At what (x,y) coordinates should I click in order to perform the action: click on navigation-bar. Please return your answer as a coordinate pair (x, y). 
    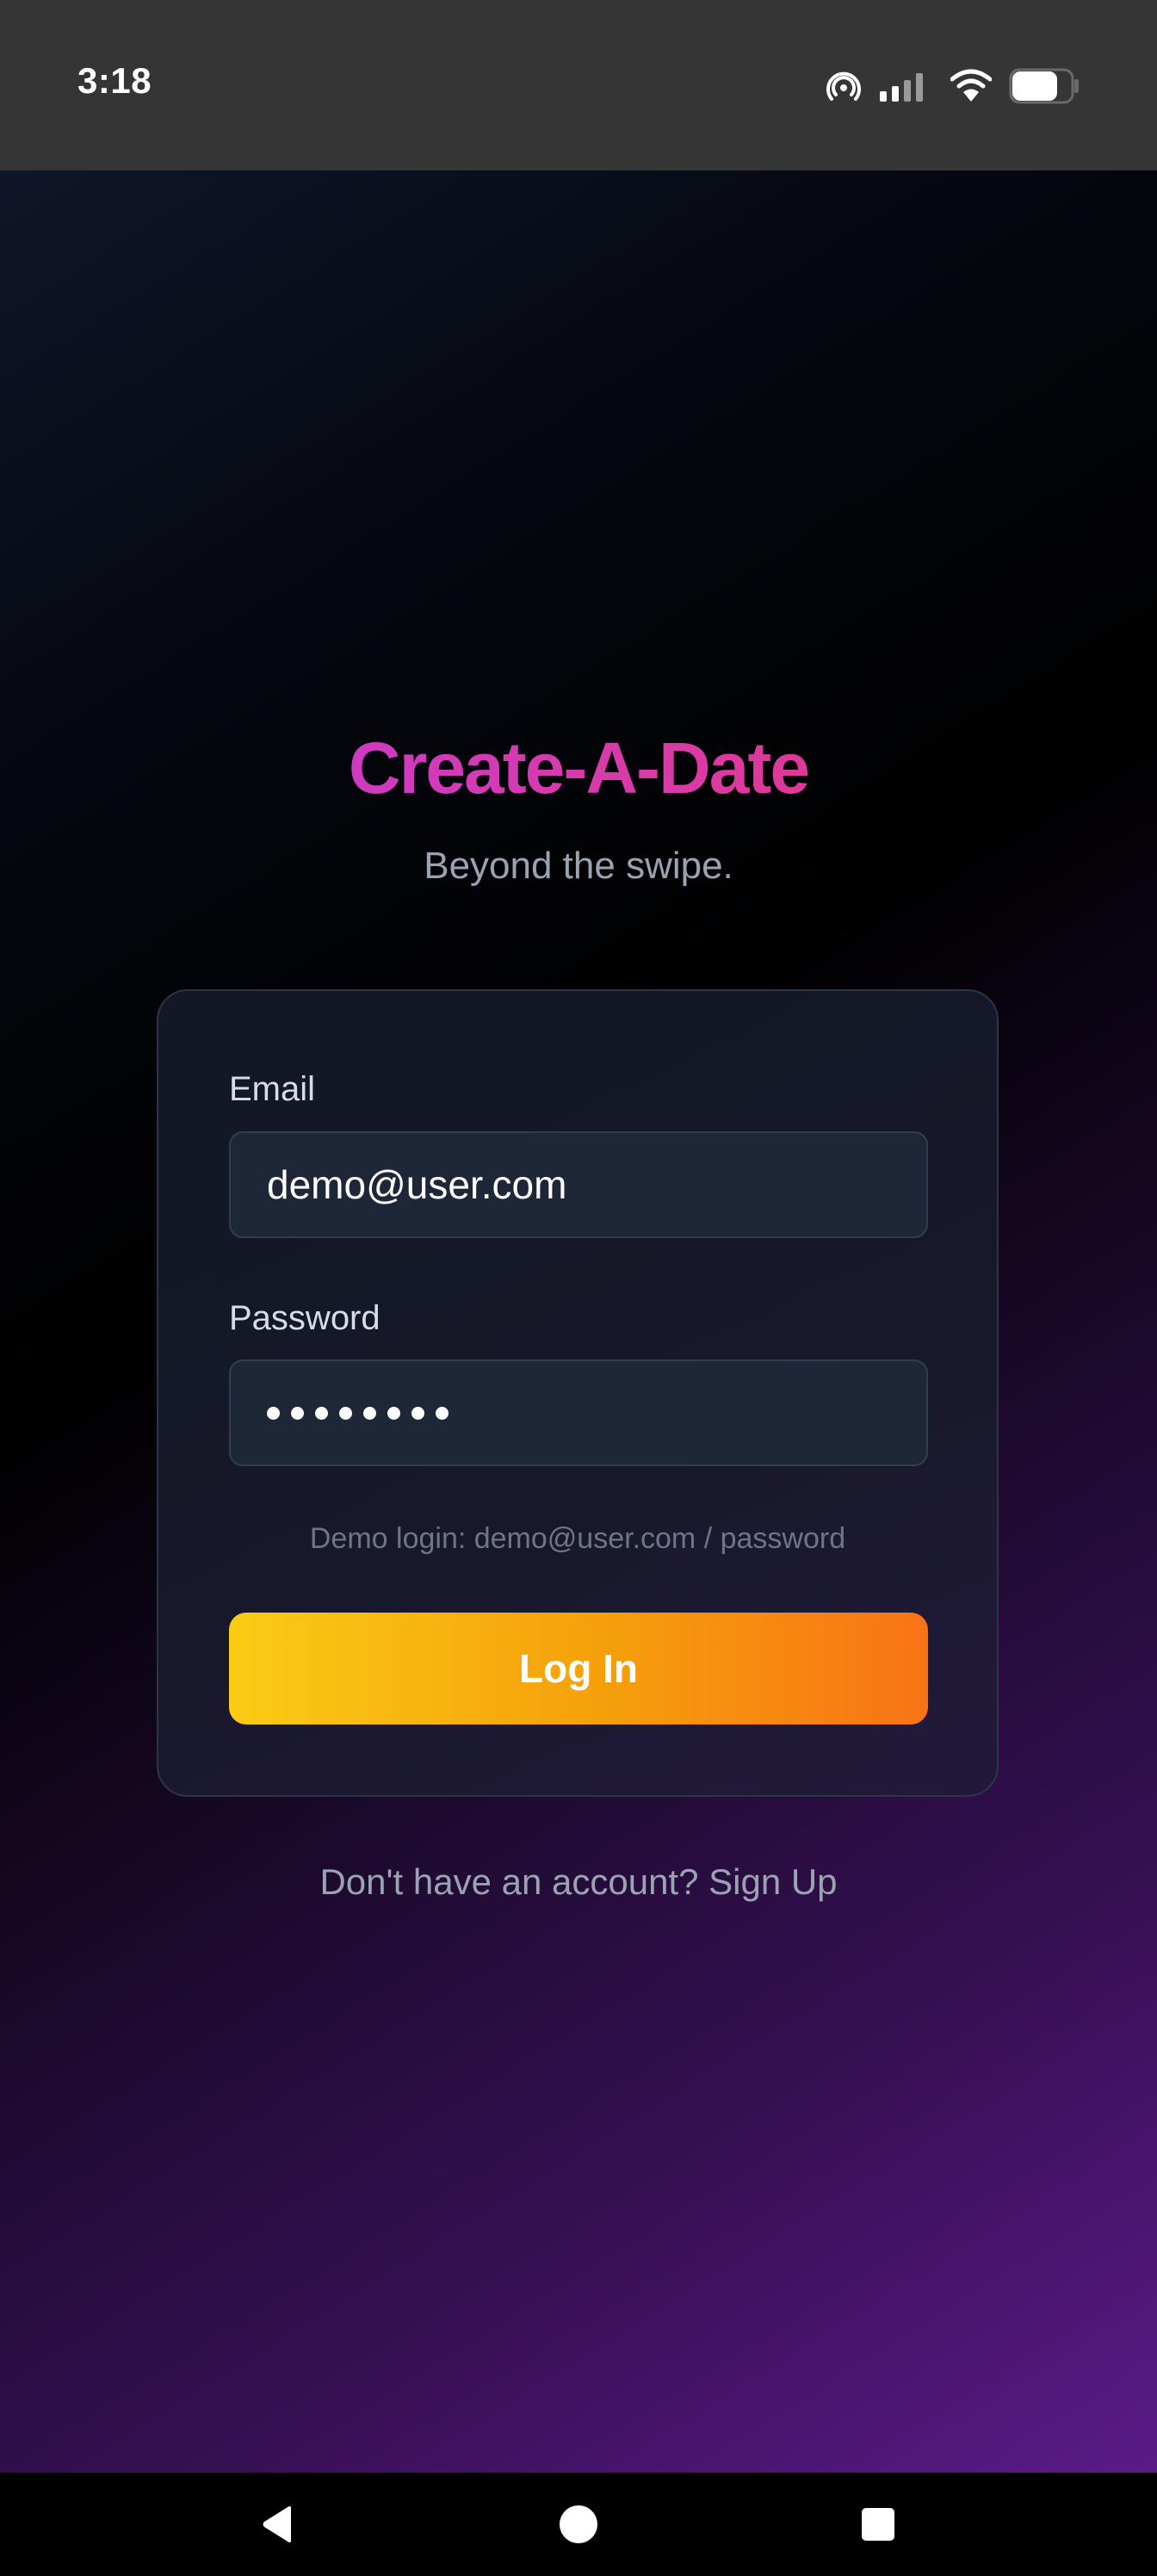
    Looking at the image, I should click on (579, 2524).